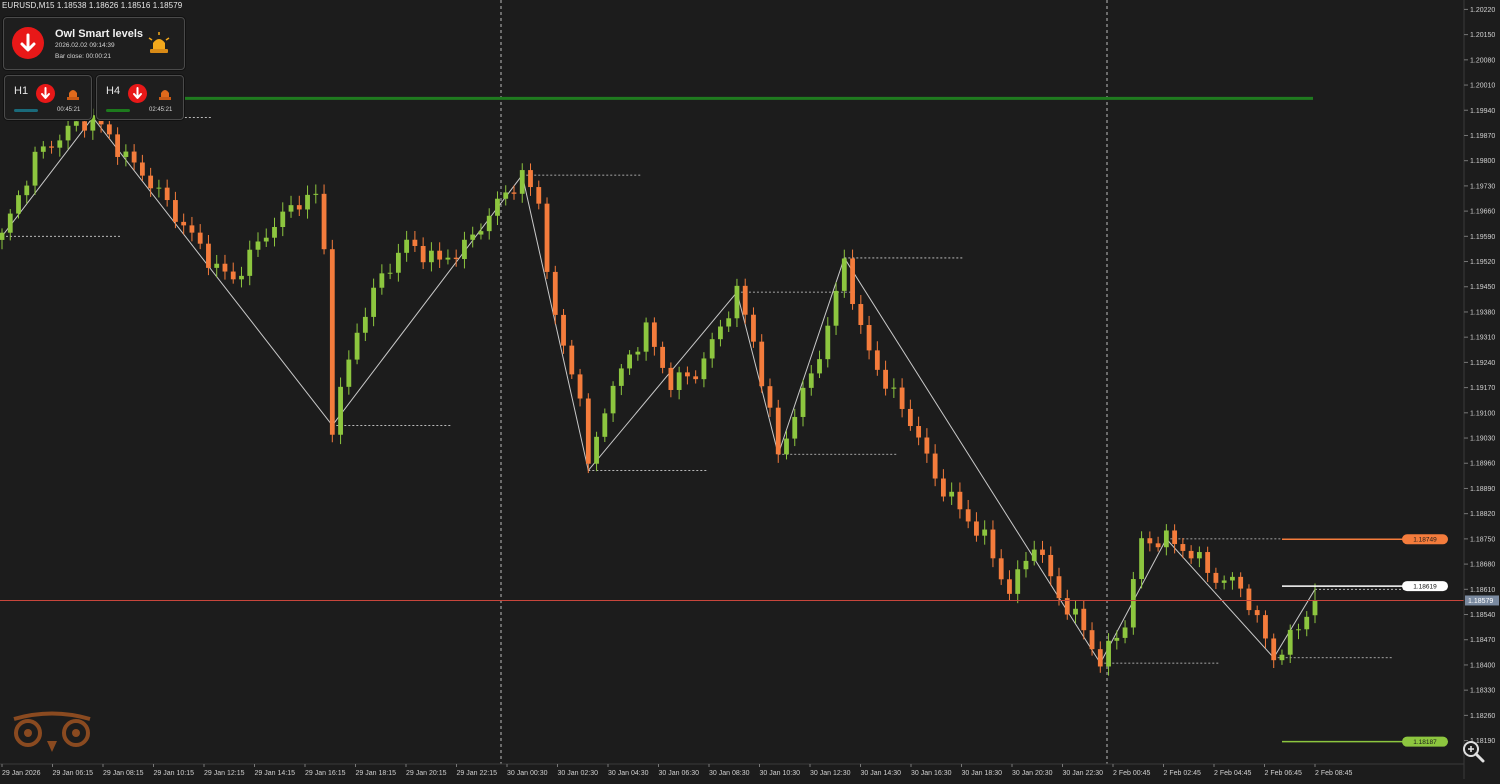  Describe the element at coordinates (137, 93) in the screenshot. I see `arrow-down-icon` at that location.